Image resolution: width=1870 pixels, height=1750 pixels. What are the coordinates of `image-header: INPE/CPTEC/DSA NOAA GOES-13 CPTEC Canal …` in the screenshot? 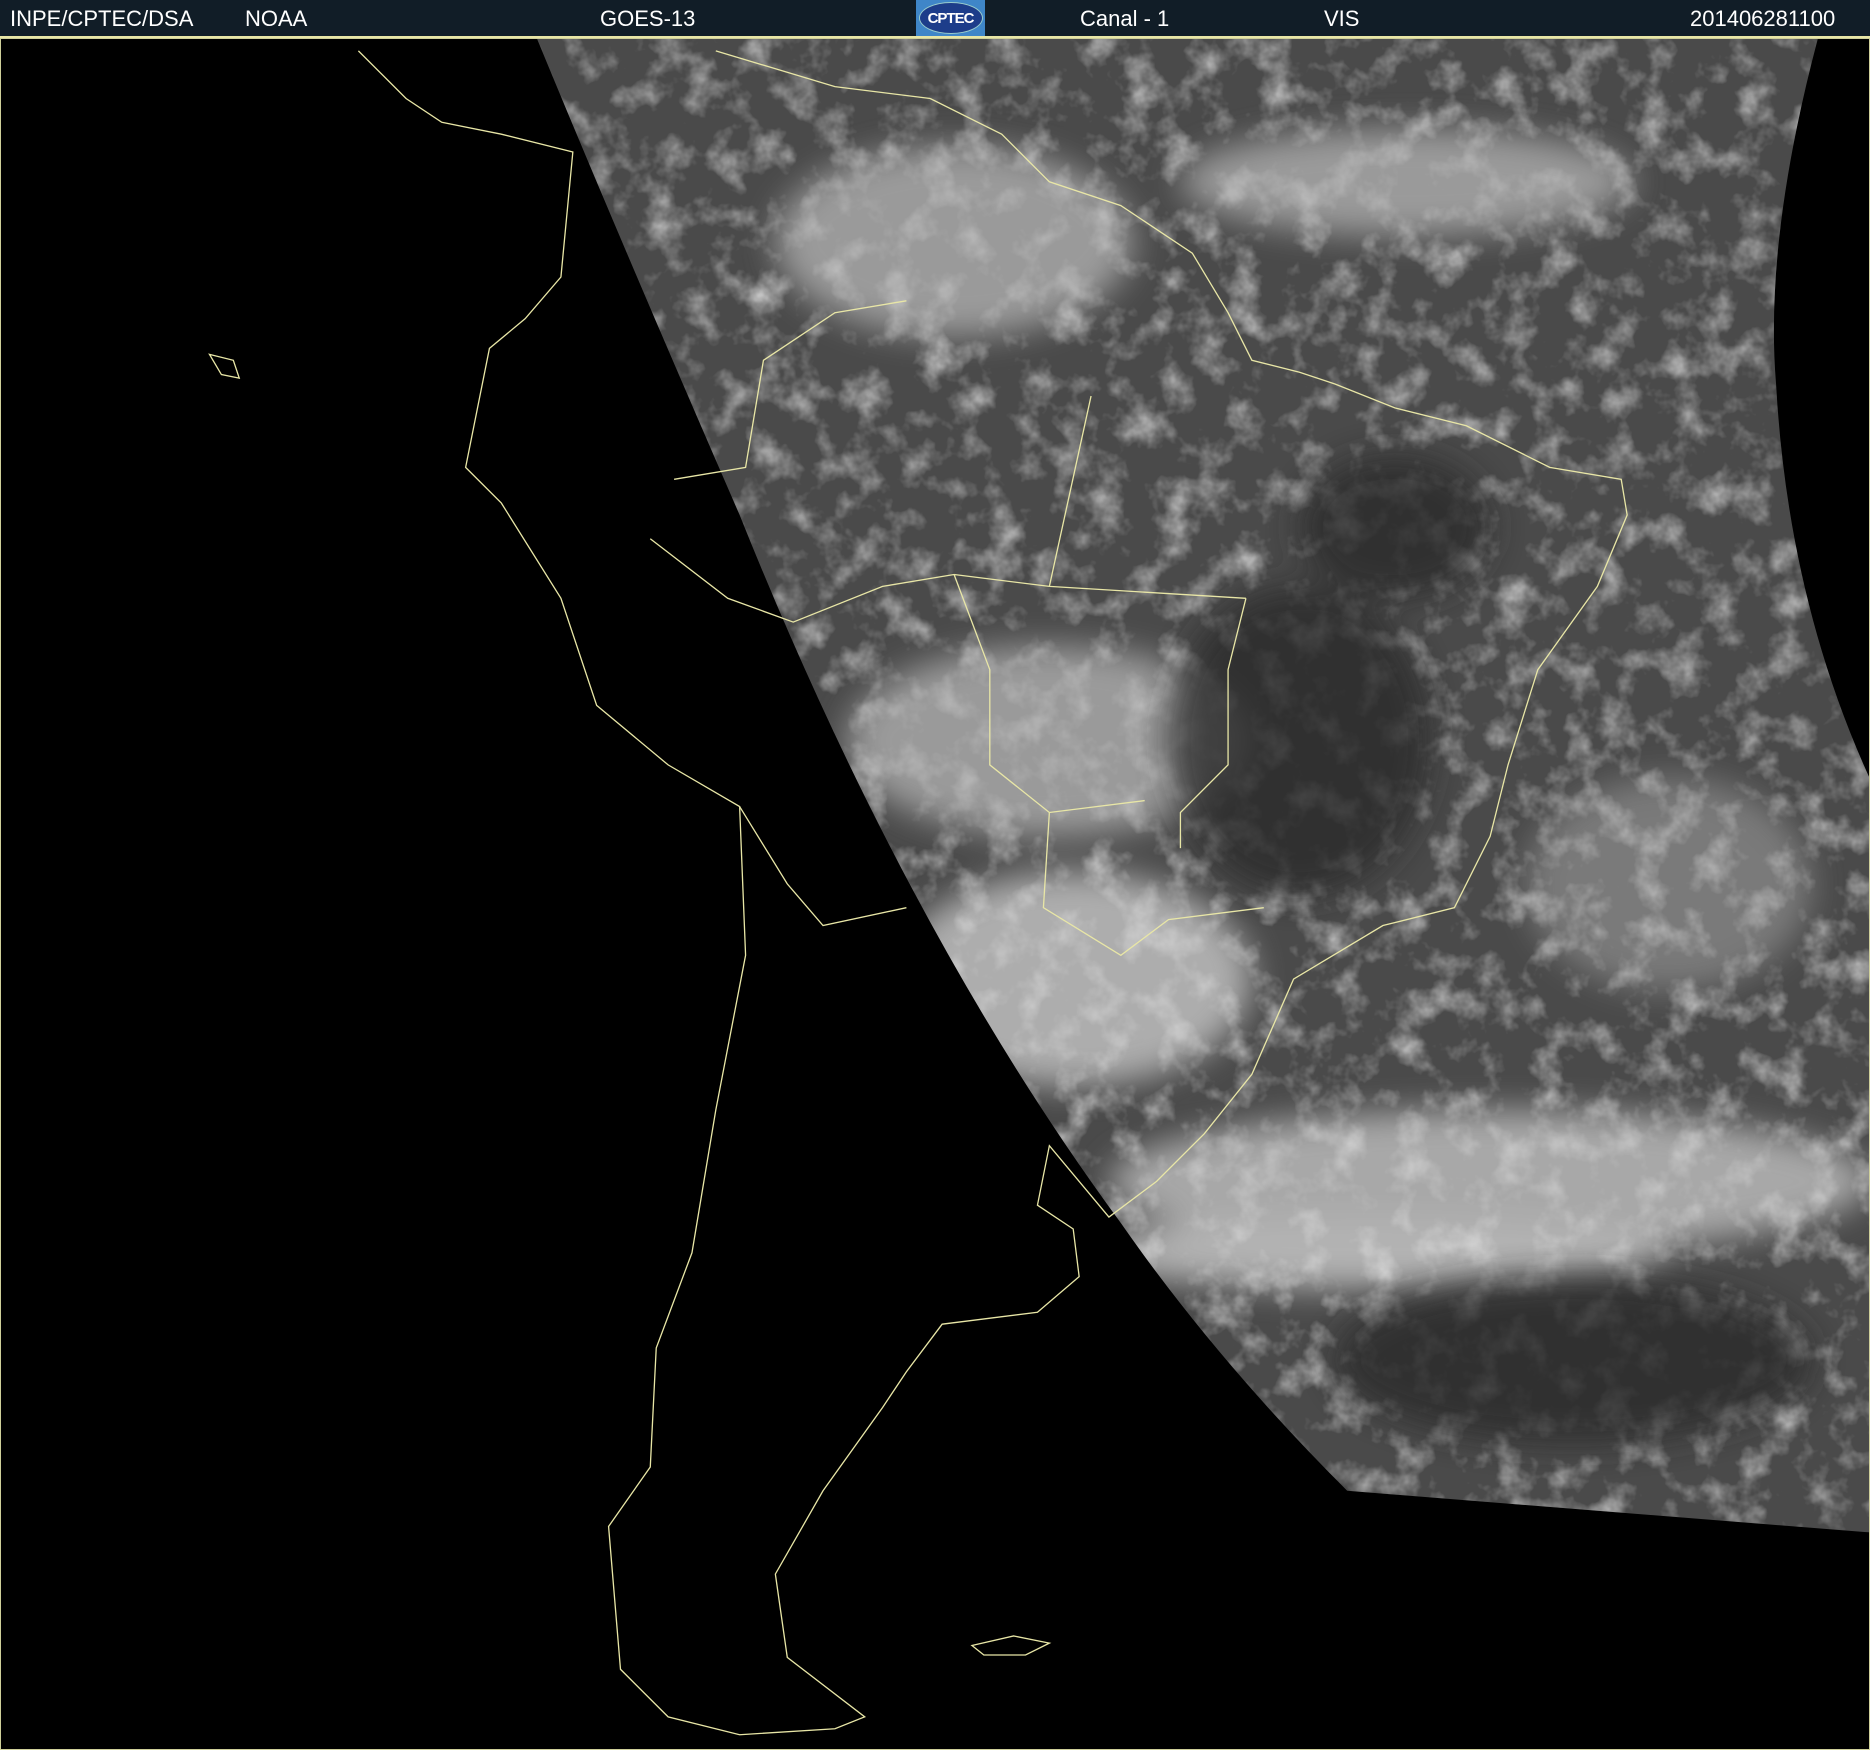 It's located at (935, 19).